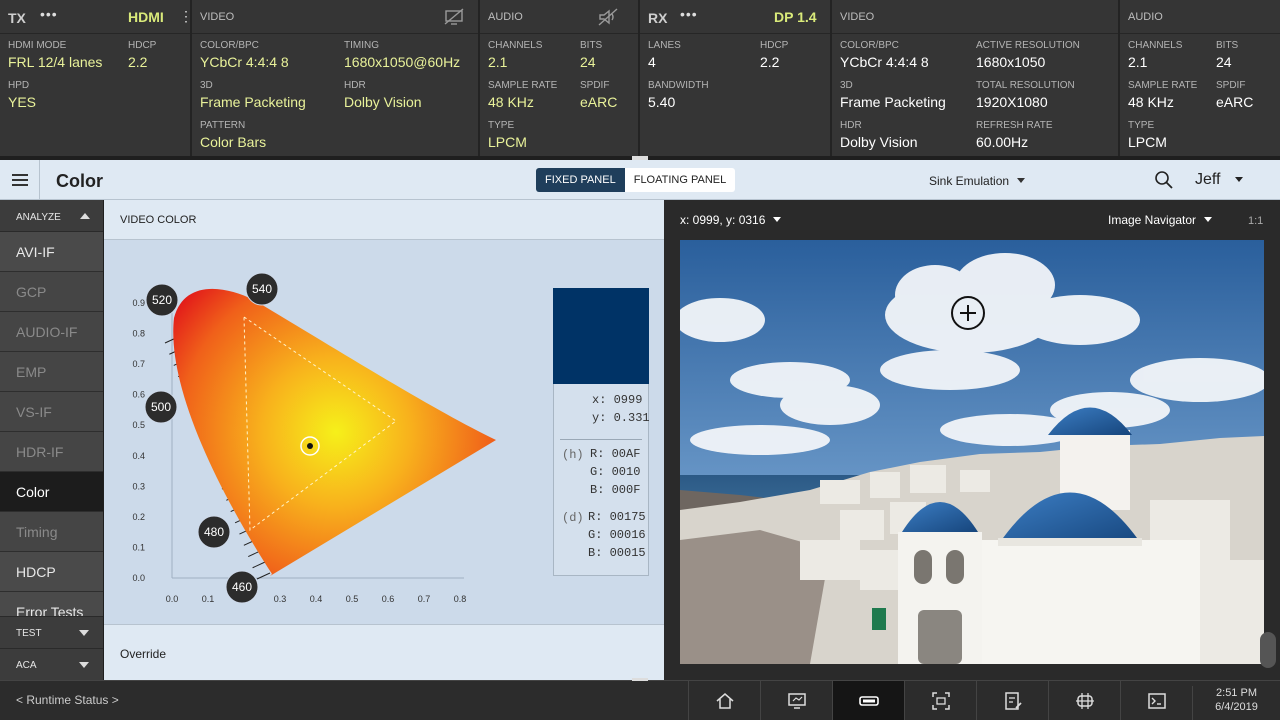 The height and width of the screenshot is (720, 1280). What do you see at coordinates (388, 599) in the screenshot?
I see `x-tick-label: 0.6` at bounding box center [388, 599].